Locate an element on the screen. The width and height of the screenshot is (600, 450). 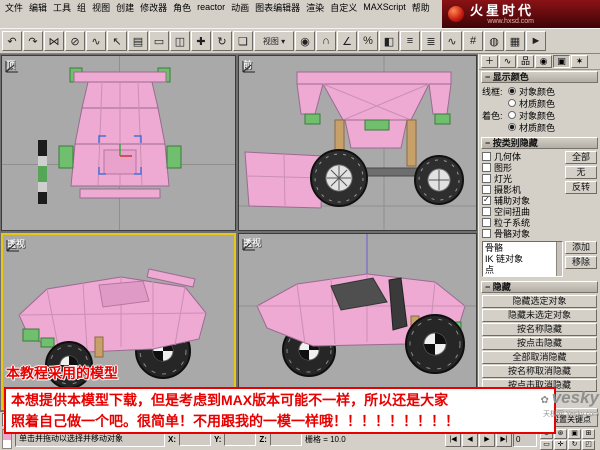
rollout-title: 隐藏 is located at coordinates (501, 287).